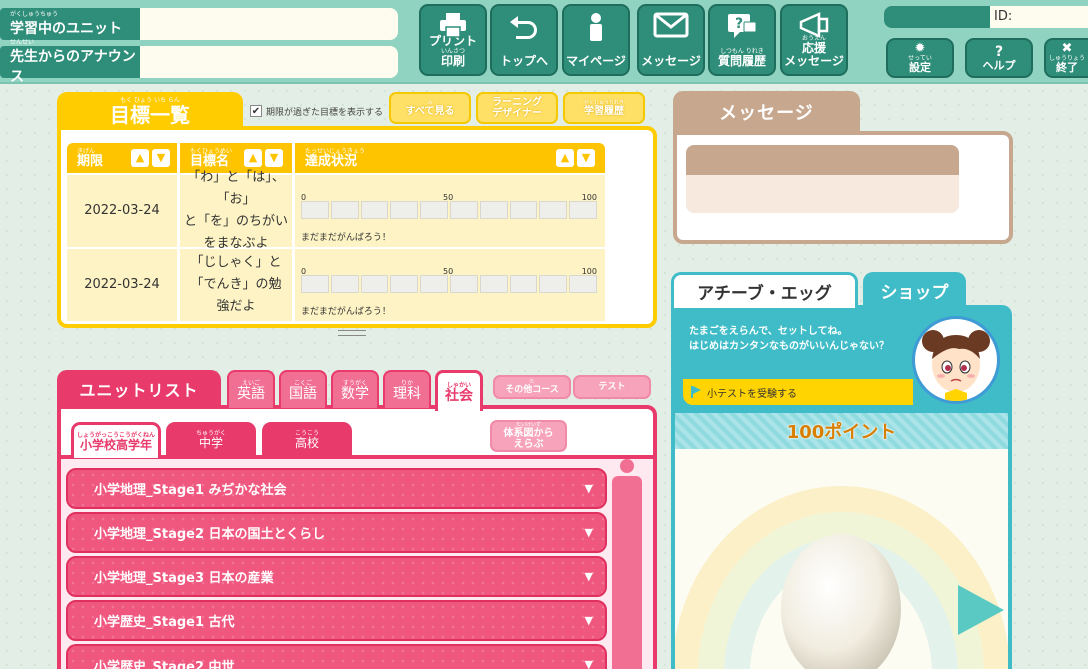 The width and height of the screenshot is (1088, 669). I want to click on return-icon, so click(523, 27).